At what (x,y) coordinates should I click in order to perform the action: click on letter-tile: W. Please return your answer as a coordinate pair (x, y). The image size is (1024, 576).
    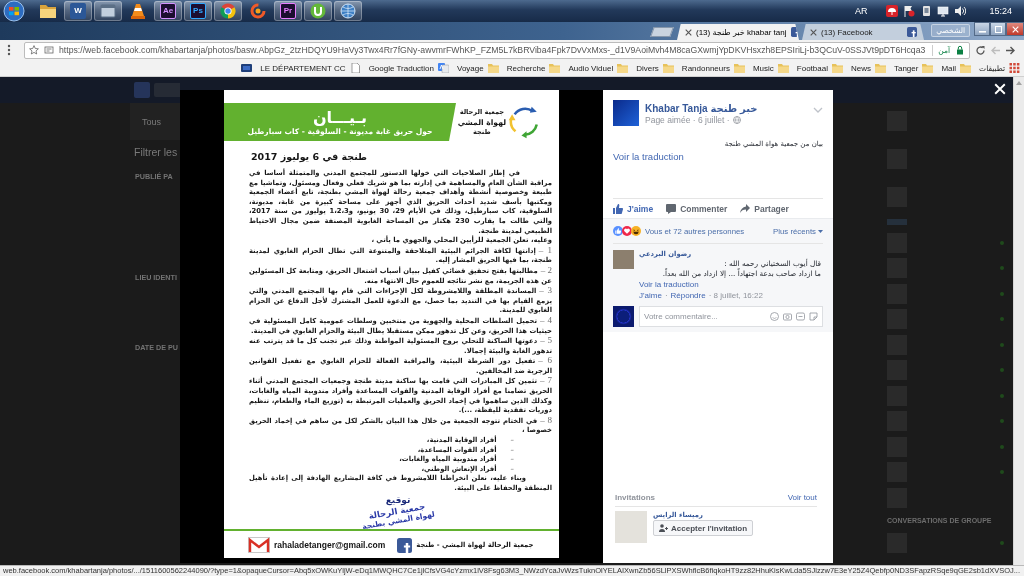
    Looking at the image, I should click on (78, 11).